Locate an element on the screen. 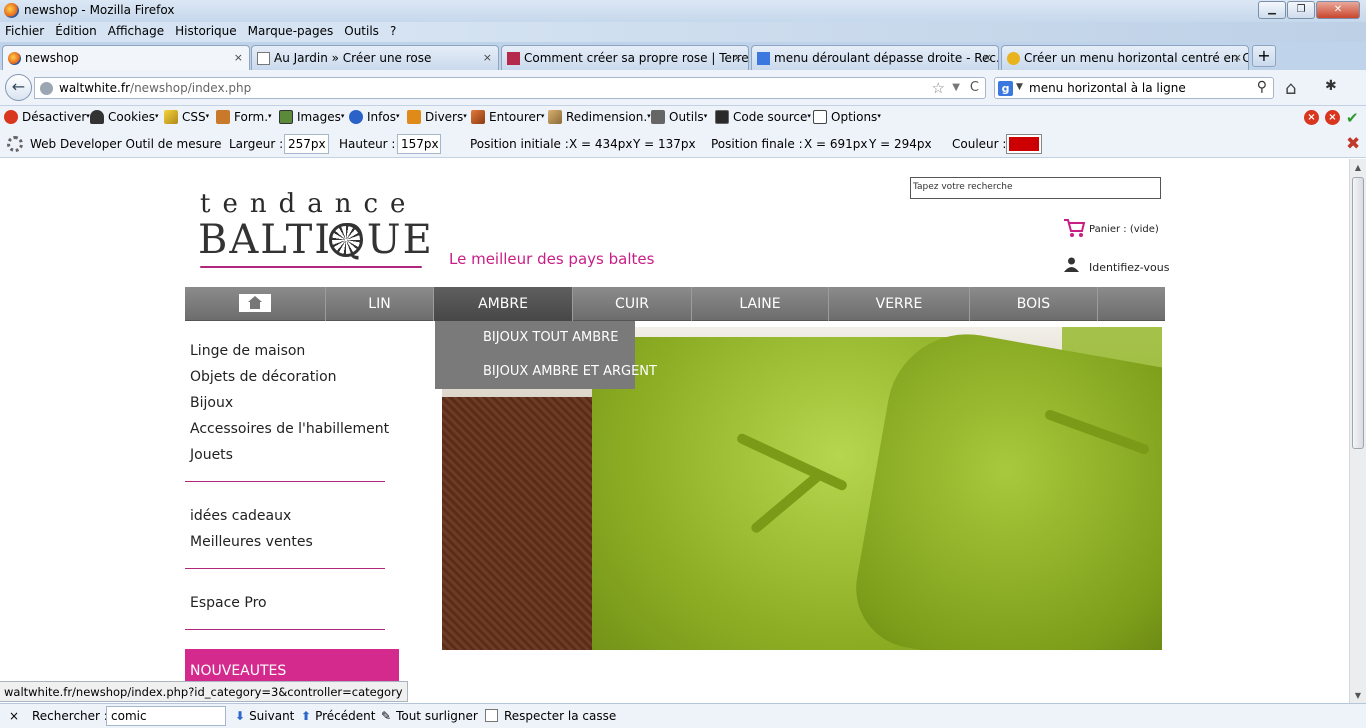  reload-button: C is located at coordinates (974, 87).